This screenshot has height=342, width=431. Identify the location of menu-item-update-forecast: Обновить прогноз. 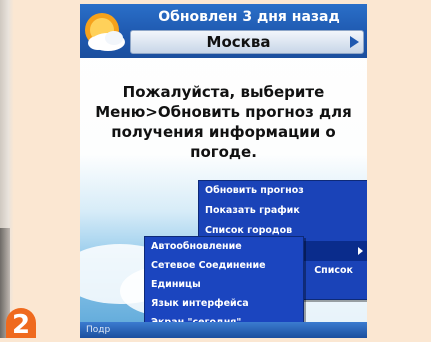
(283, 191).